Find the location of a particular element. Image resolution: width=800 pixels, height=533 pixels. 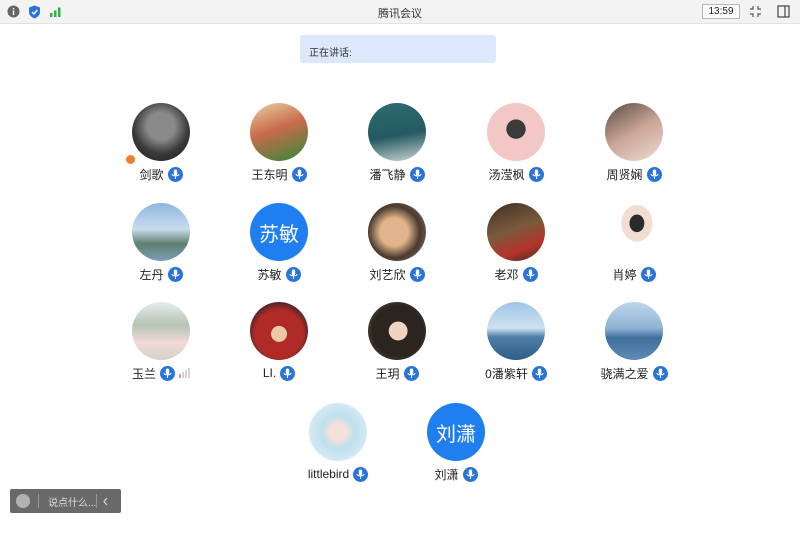

participant-name: 剑歌 is located at coordinates (151, 174).